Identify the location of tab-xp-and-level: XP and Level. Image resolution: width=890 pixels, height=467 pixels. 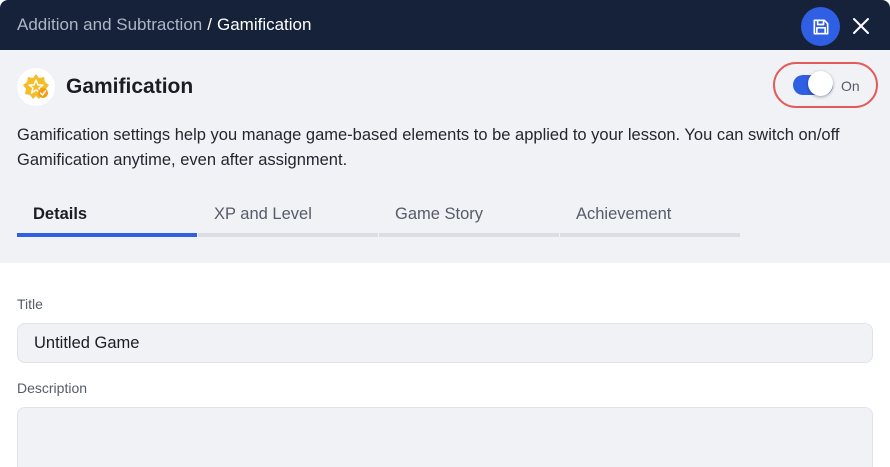
(288, 219).